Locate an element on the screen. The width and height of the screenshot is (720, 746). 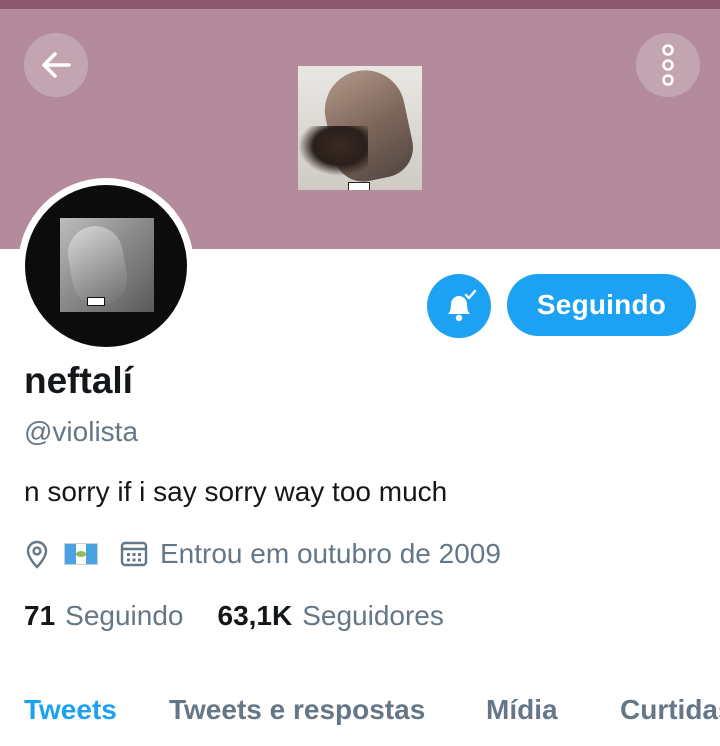
back-button is located at coordinates (56, 65).